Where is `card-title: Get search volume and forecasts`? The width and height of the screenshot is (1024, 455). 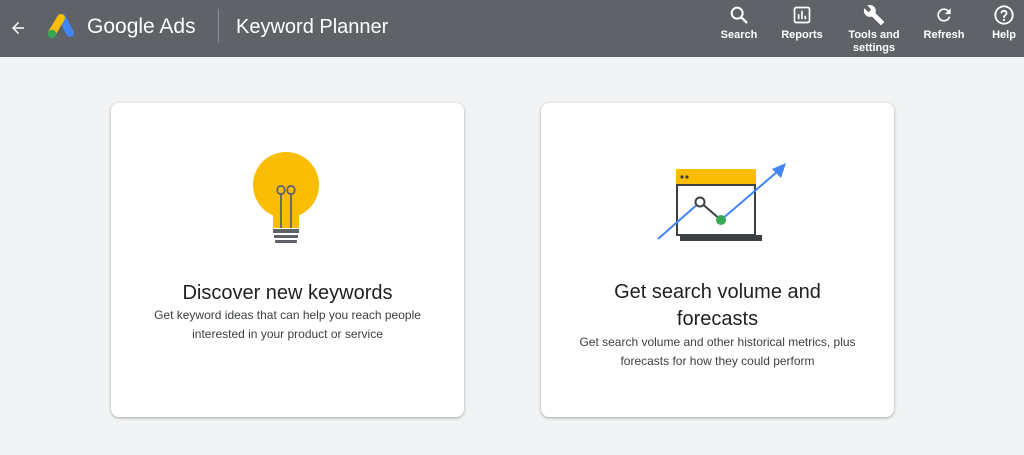 card-title: Get search volume and forecasts is located at coordinates (717, 305).